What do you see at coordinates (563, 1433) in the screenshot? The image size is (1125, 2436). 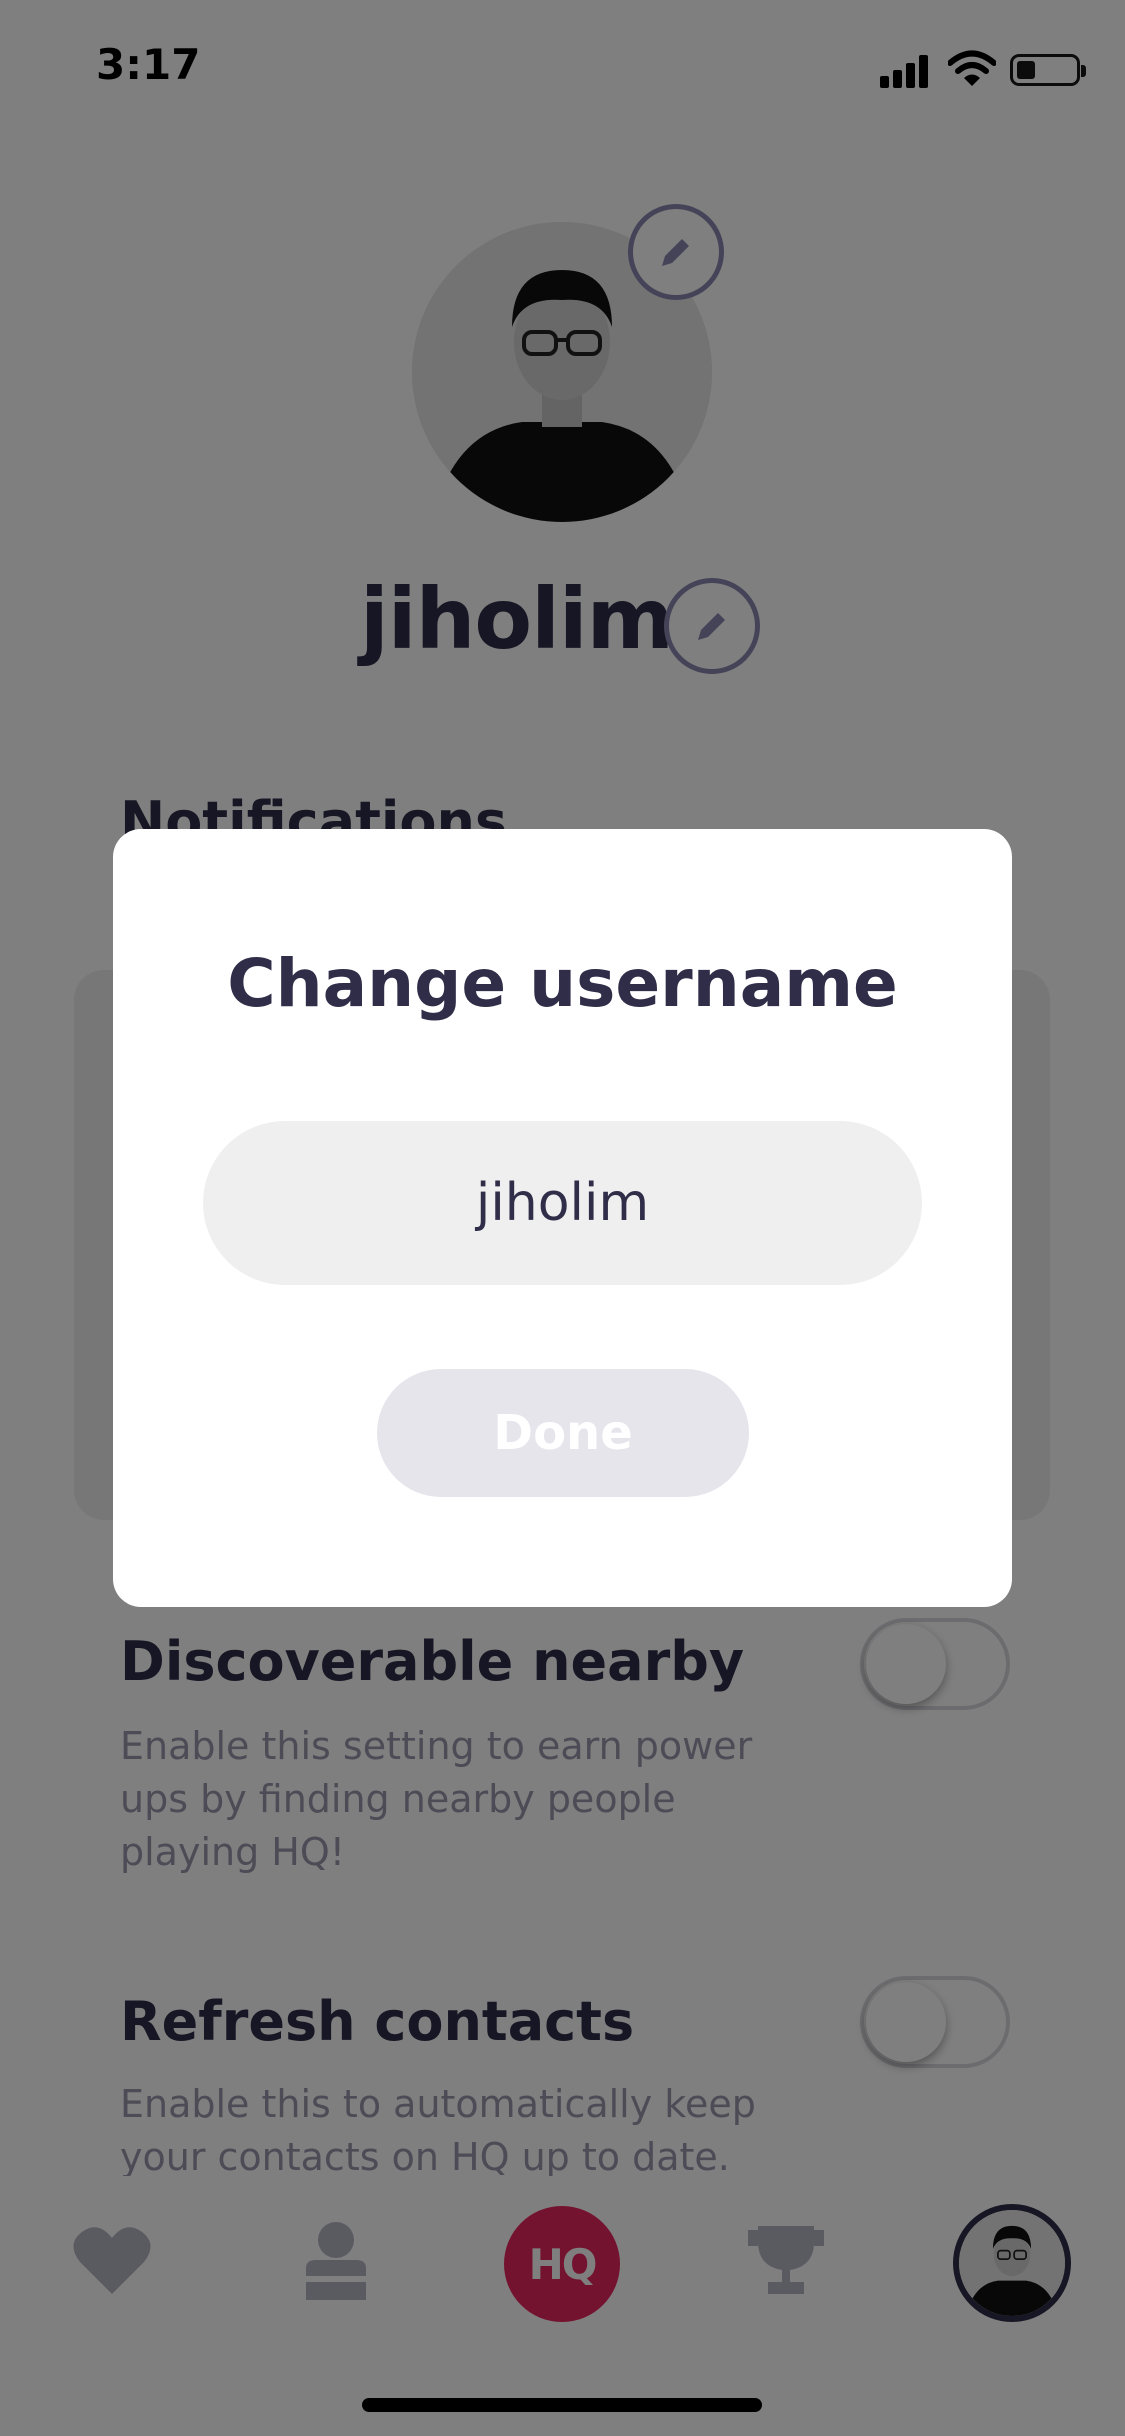 I see `done-button: Done` at bounding box center [563, 1433].